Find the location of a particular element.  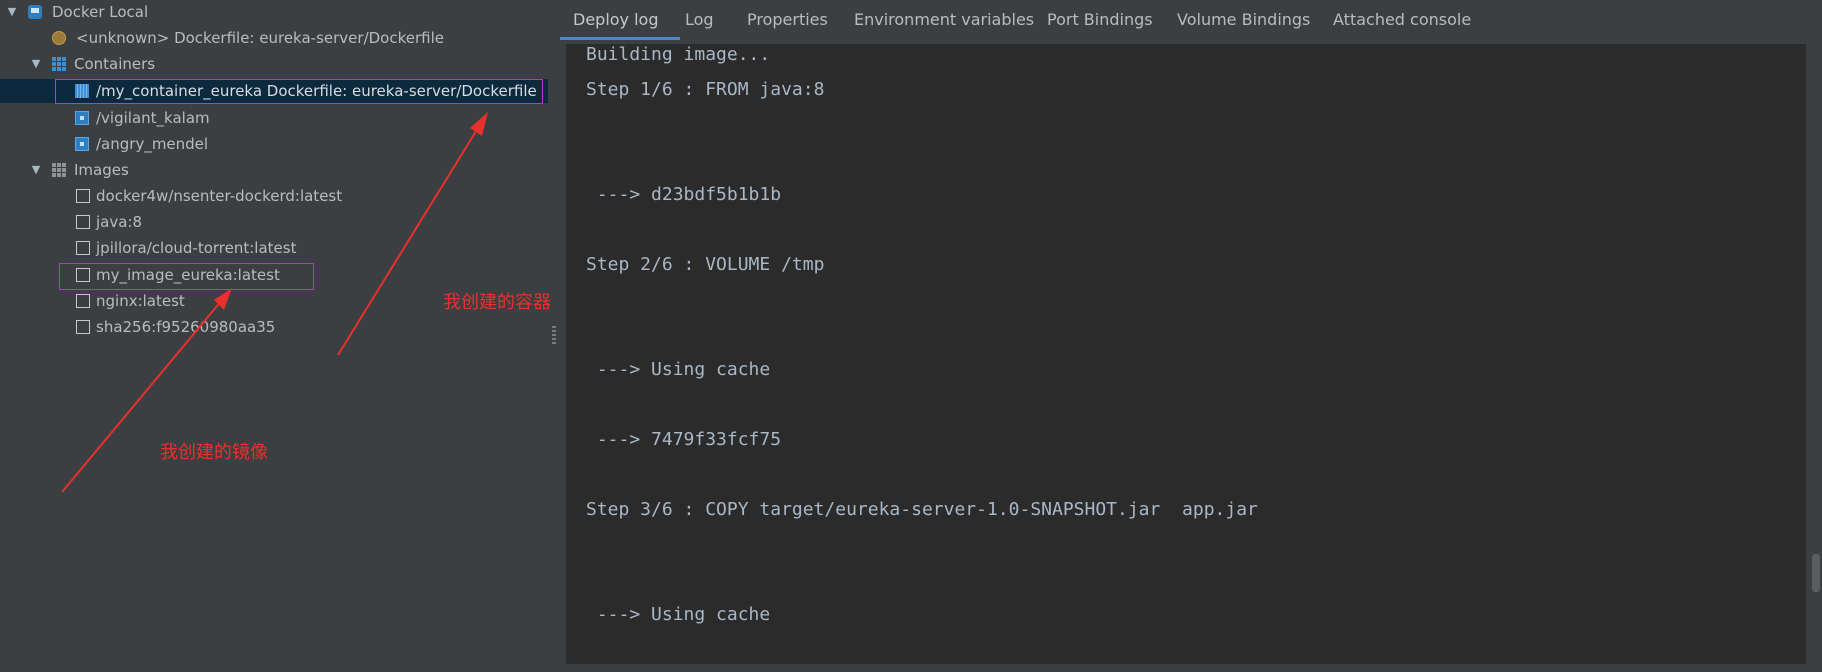

tree-item-label: sha256:f95260980aa35 is located at coordinates (186, 327).